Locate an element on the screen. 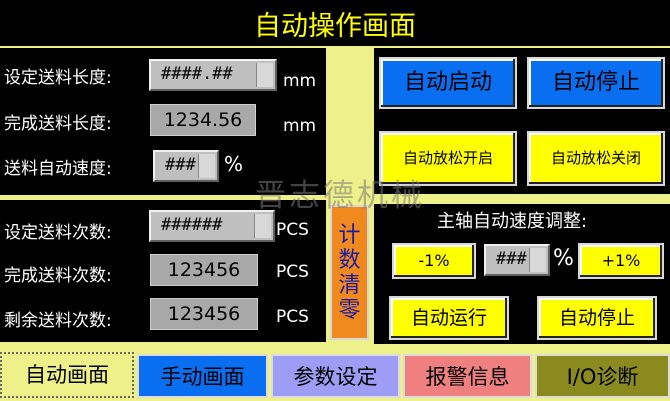  auto-run-button: 自动运行 is located at coordinates (449, 318).